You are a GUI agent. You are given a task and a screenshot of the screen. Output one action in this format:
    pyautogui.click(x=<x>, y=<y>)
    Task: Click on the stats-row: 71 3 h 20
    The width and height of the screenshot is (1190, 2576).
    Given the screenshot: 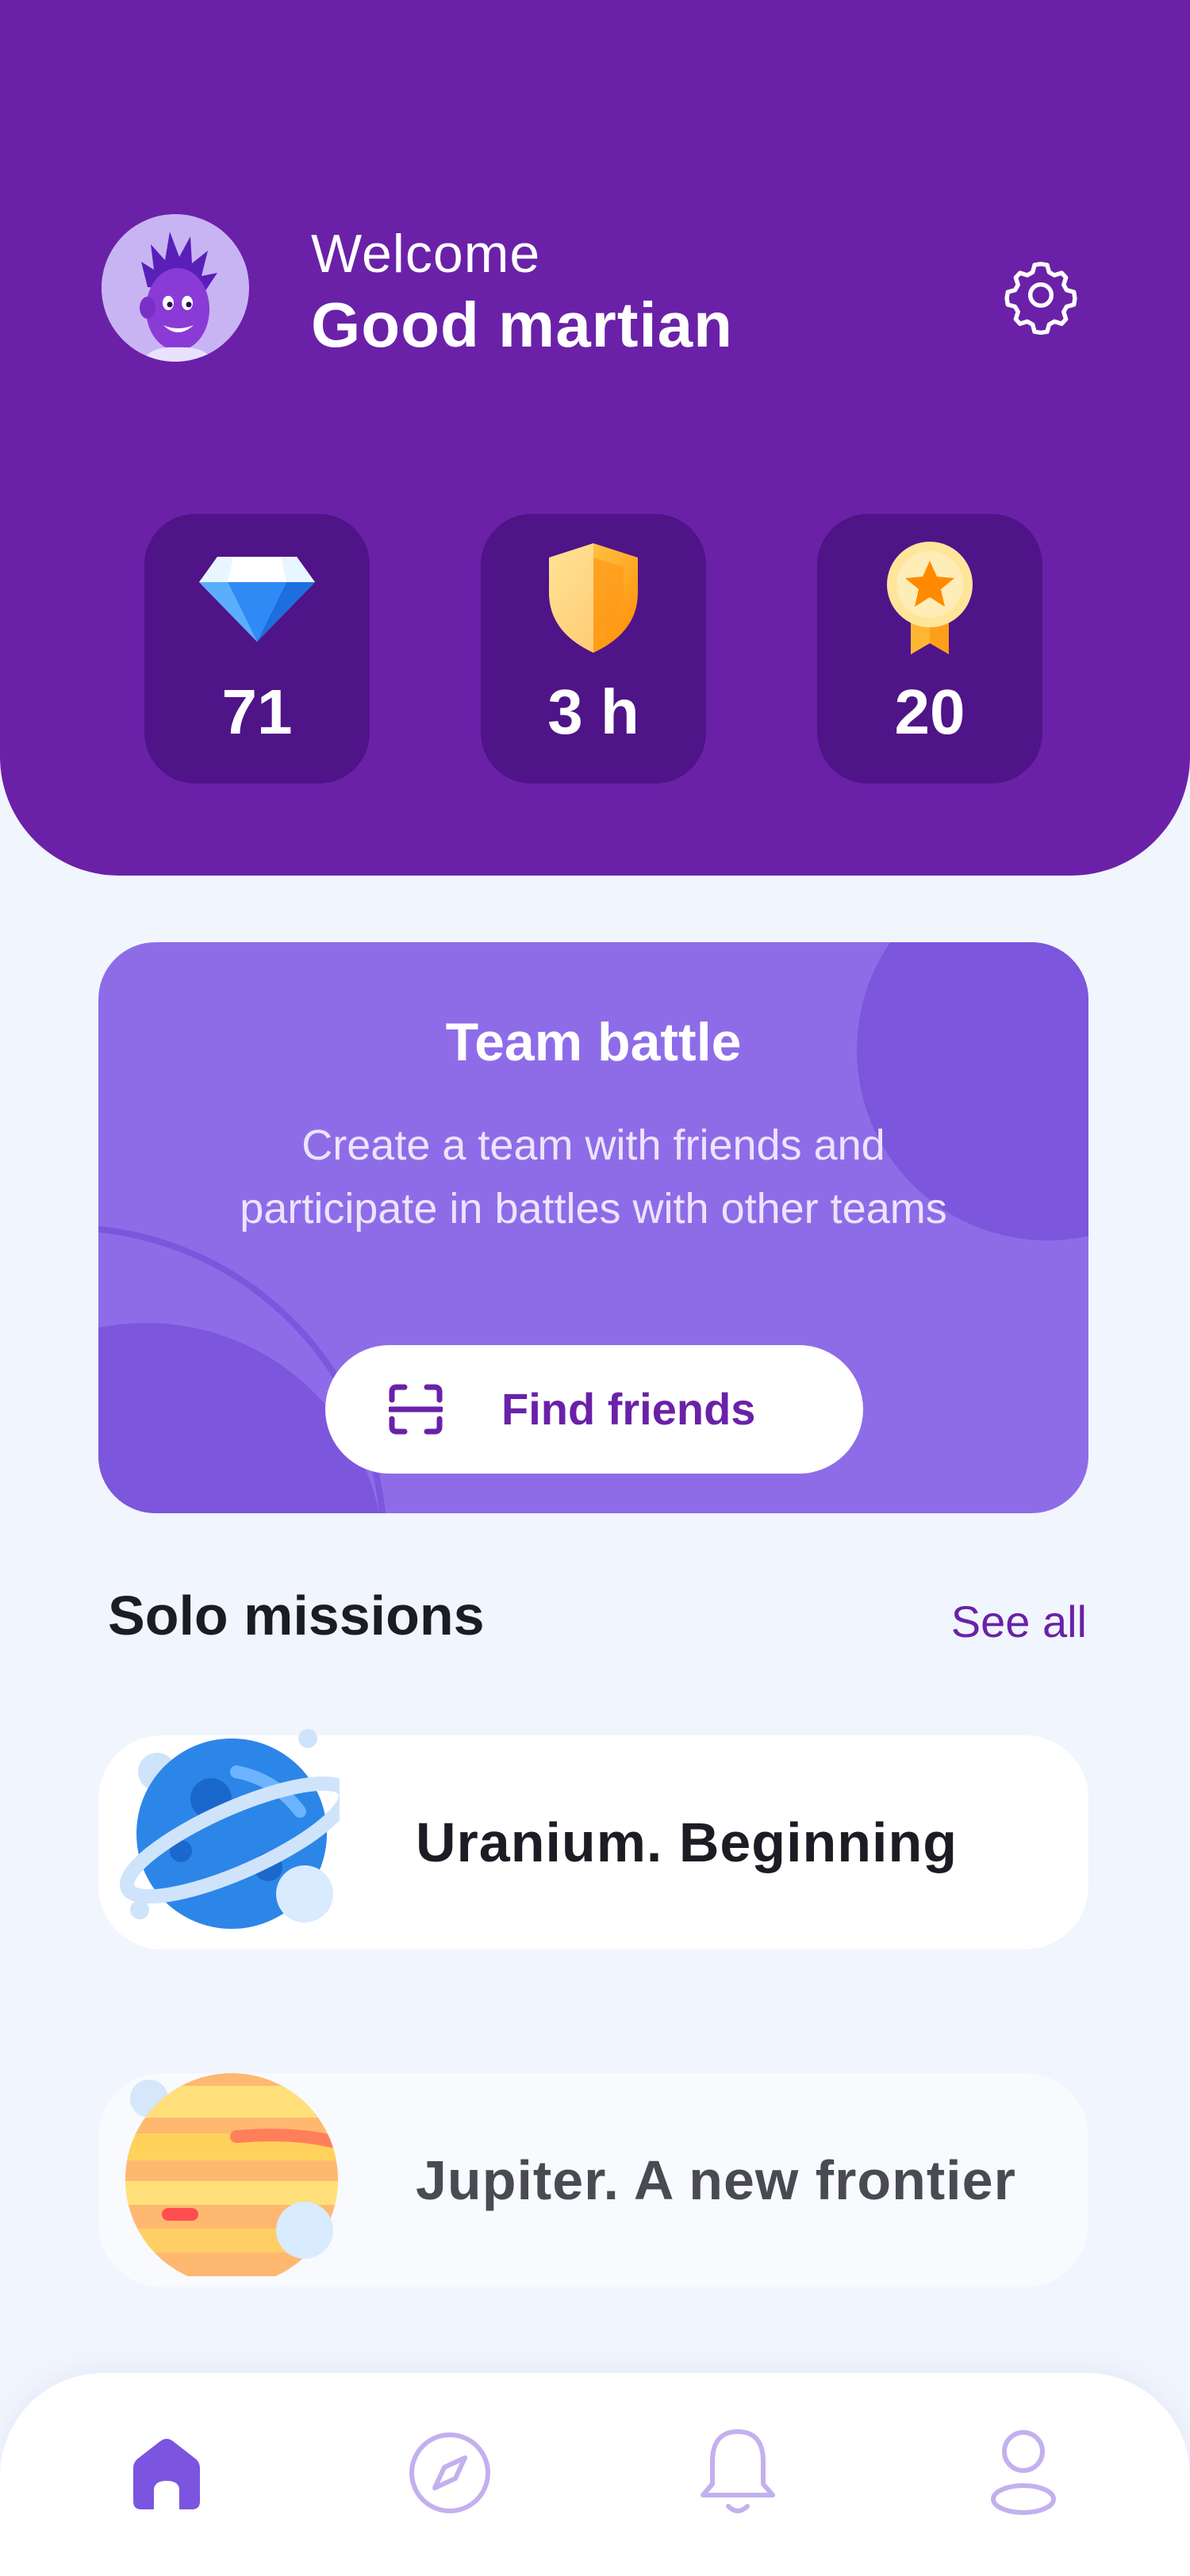 What is the action you would take?
    pyautogui.click(x=595, y=649)
    